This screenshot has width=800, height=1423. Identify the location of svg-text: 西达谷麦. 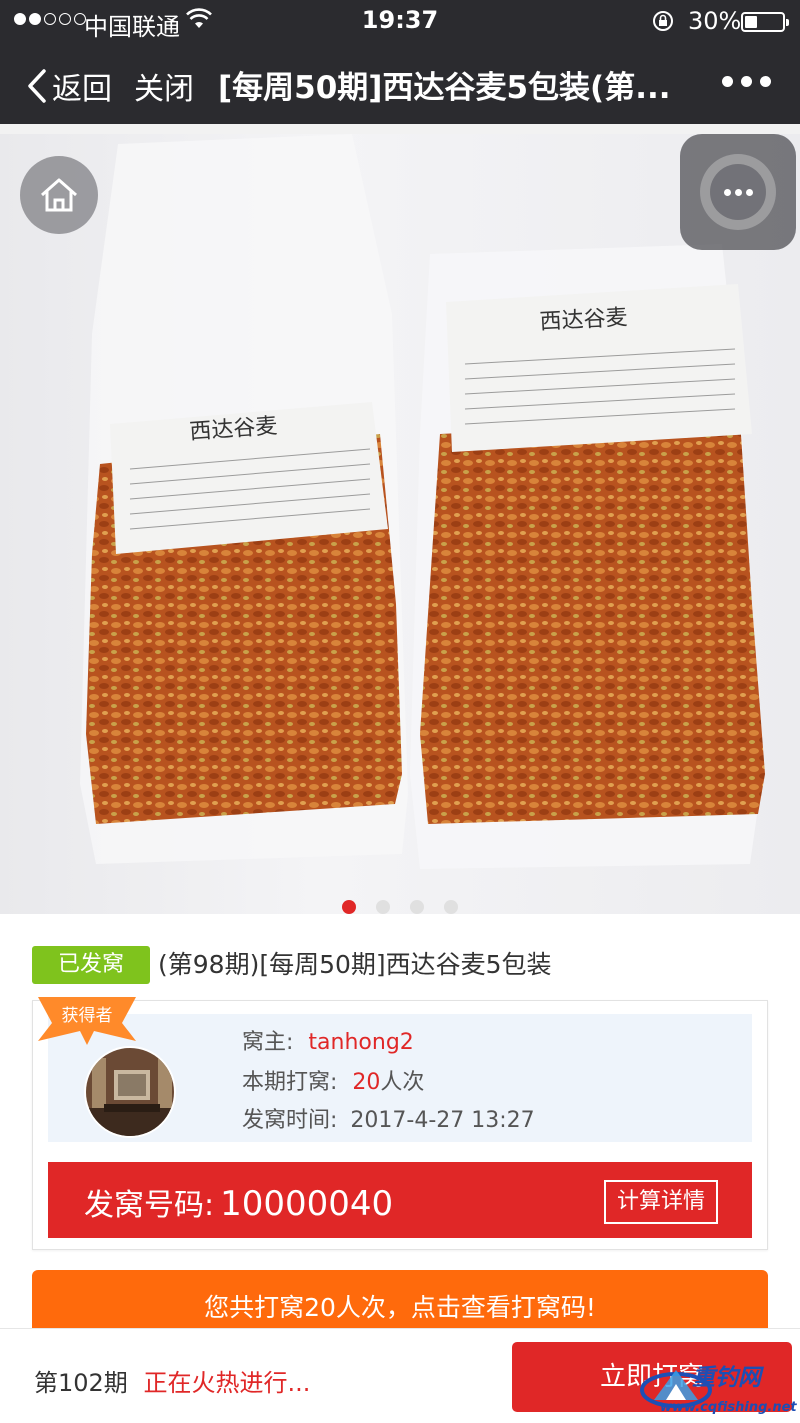
(583, 320).